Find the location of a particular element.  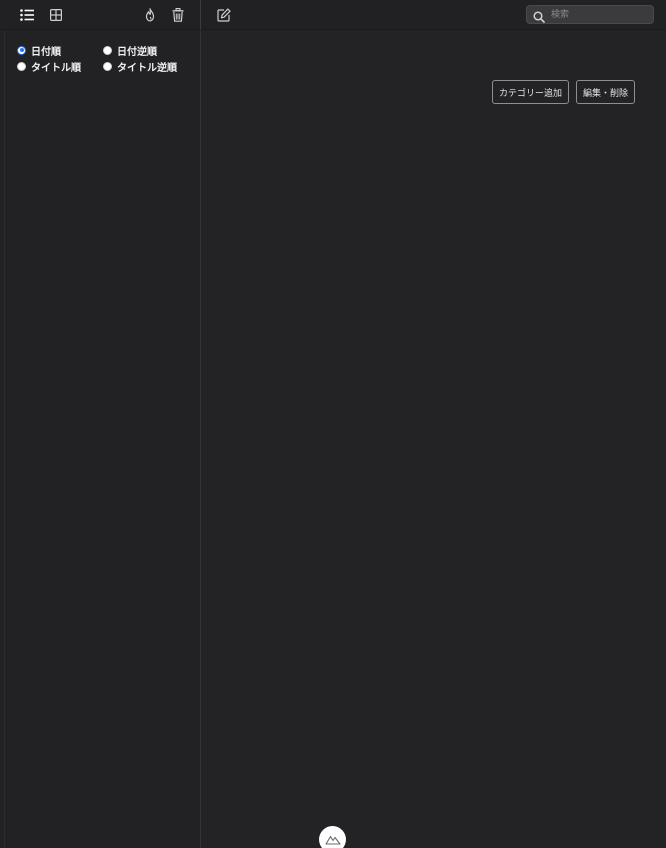

edit-delete-button: 編集・削除 is located at coordinates (605, 92).